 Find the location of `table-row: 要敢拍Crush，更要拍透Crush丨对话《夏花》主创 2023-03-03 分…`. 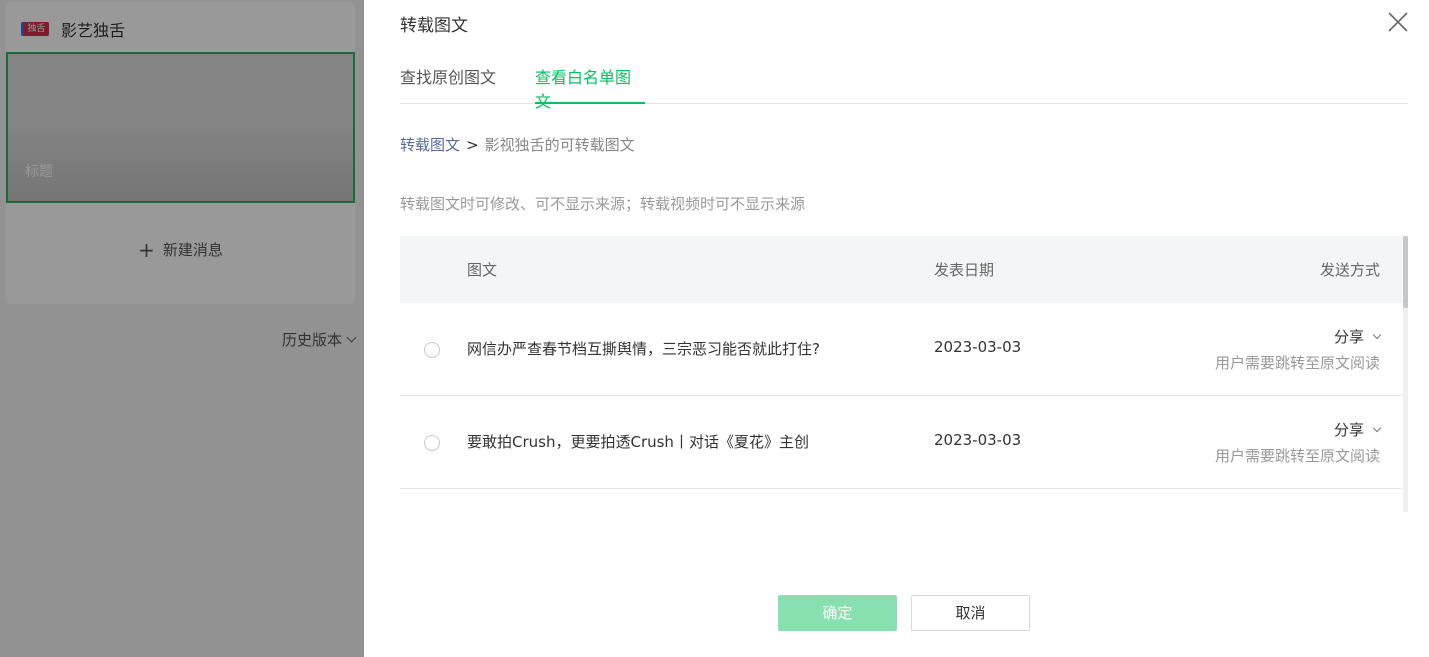

table-row: 要敢拍Crush，更要拍透Crush丨对话《夏花》主创 2023-03-03 分… is located at coordinates (901, 442).